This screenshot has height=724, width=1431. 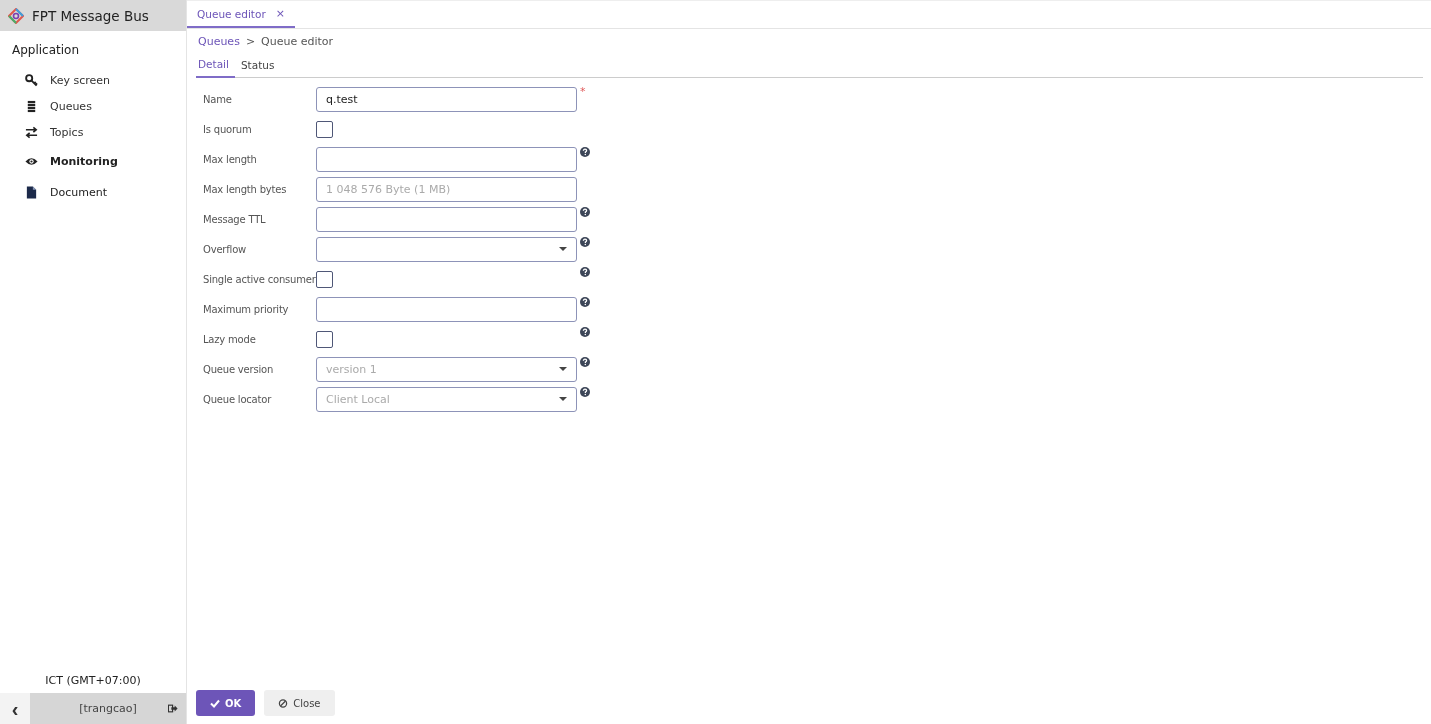 What do you see at coordinates (215, 703) in the screenshot?
I see `check-icon` at bounding box center [215, 703].